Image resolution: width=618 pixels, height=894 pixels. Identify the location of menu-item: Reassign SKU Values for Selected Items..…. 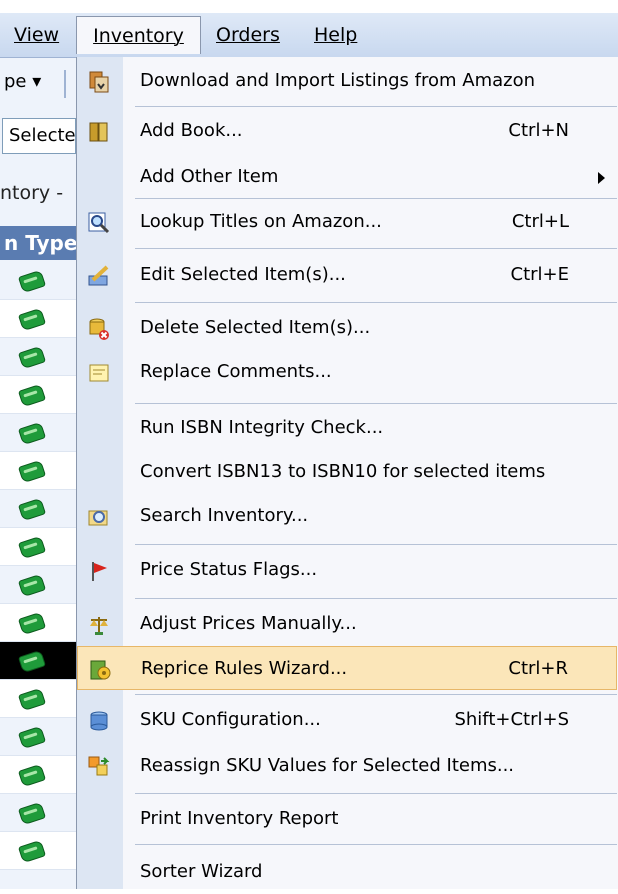
(347, 766).